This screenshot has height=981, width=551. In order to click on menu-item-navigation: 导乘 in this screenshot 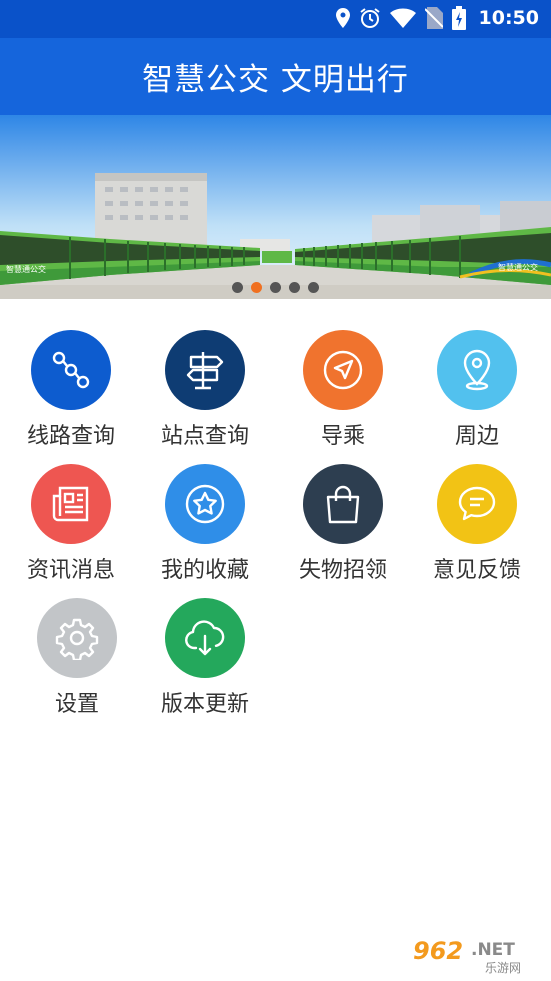, I will do `click(343, 390)`.